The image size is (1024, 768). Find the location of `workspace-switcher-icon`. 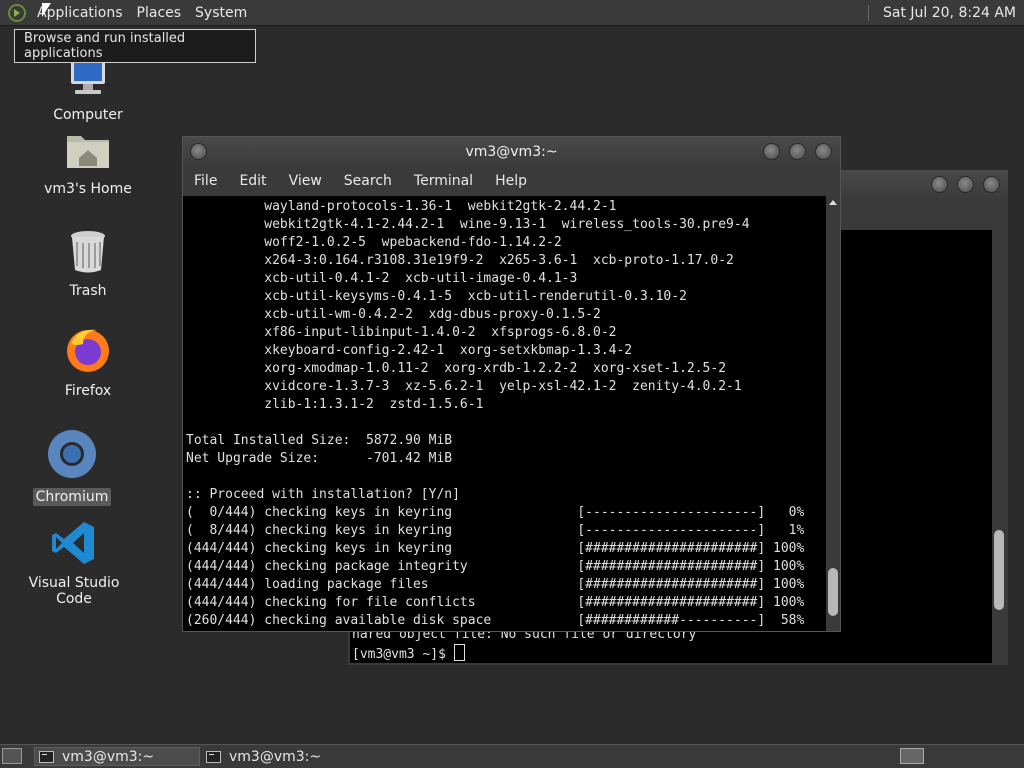

workspace-switcher-icon is located at coordinates (912, 756).